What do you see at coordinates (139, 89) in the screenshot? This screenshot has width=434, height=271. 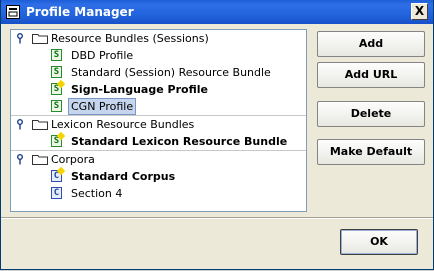 I see `tree-item-label: Sign-Language Profile` at bounding box center [139, 89].